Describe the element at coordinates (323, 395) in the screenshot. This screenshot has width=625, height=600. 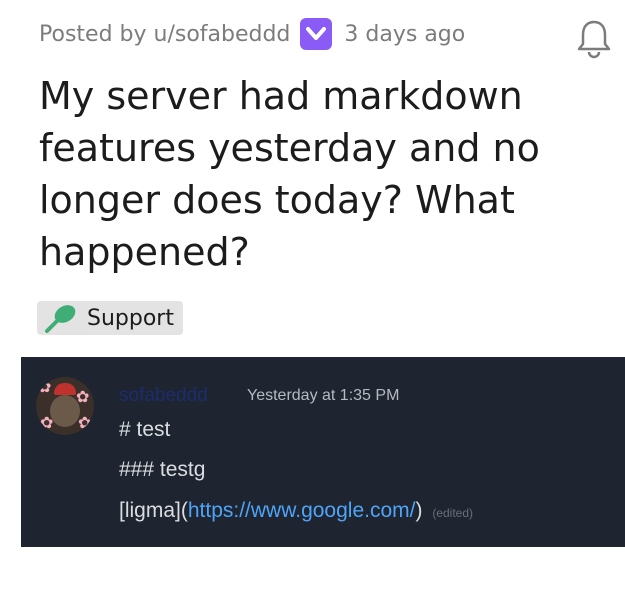
I see `message-timestamp: Yesterday at 1:35 PM` at that location.